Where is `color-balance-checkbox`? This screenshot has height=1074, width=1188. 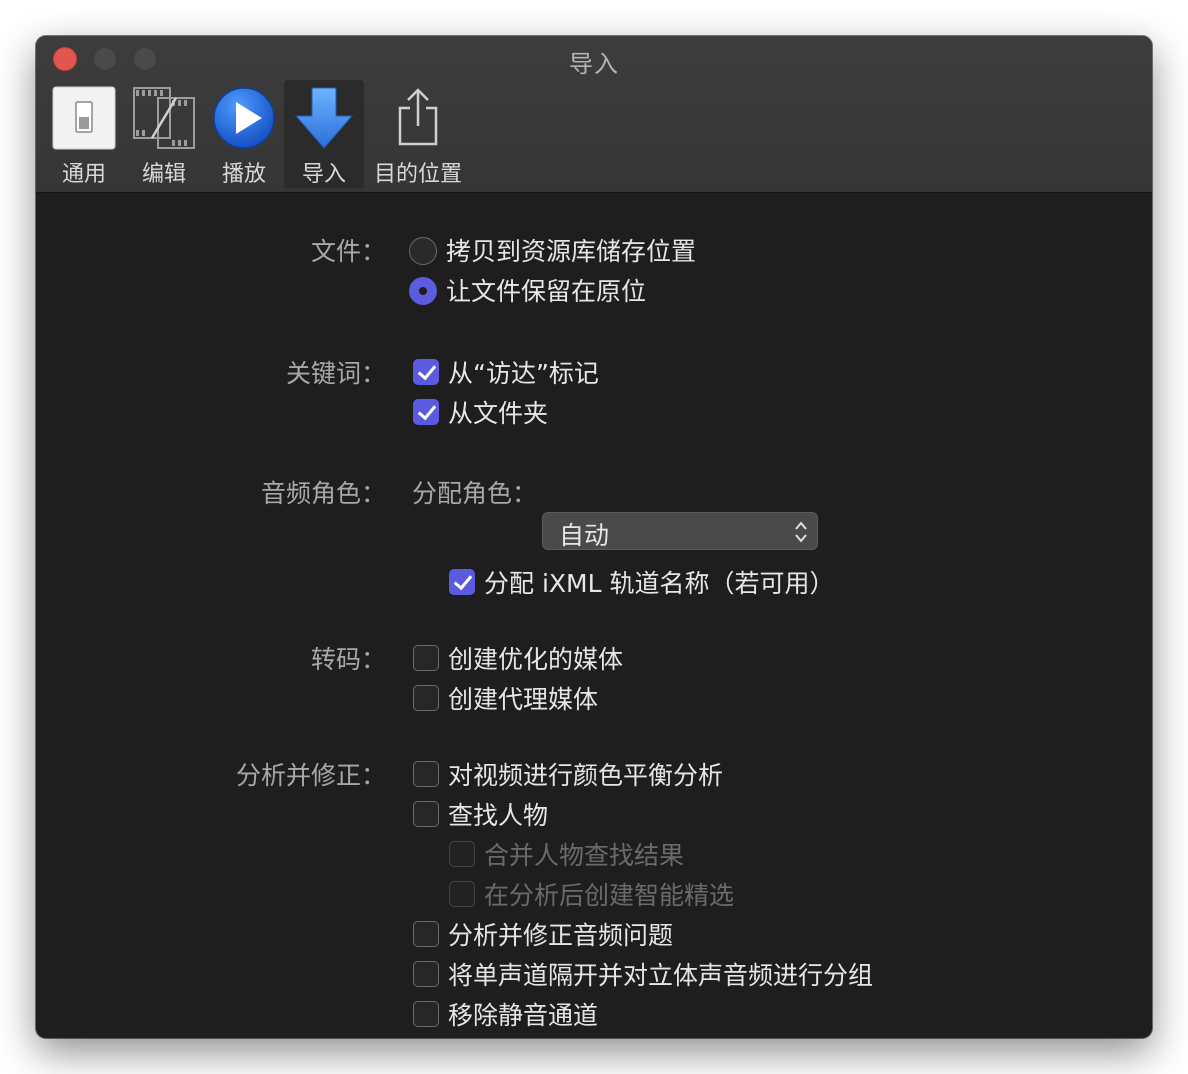 color-balance-checkbox is located at coordinates (426, 774).